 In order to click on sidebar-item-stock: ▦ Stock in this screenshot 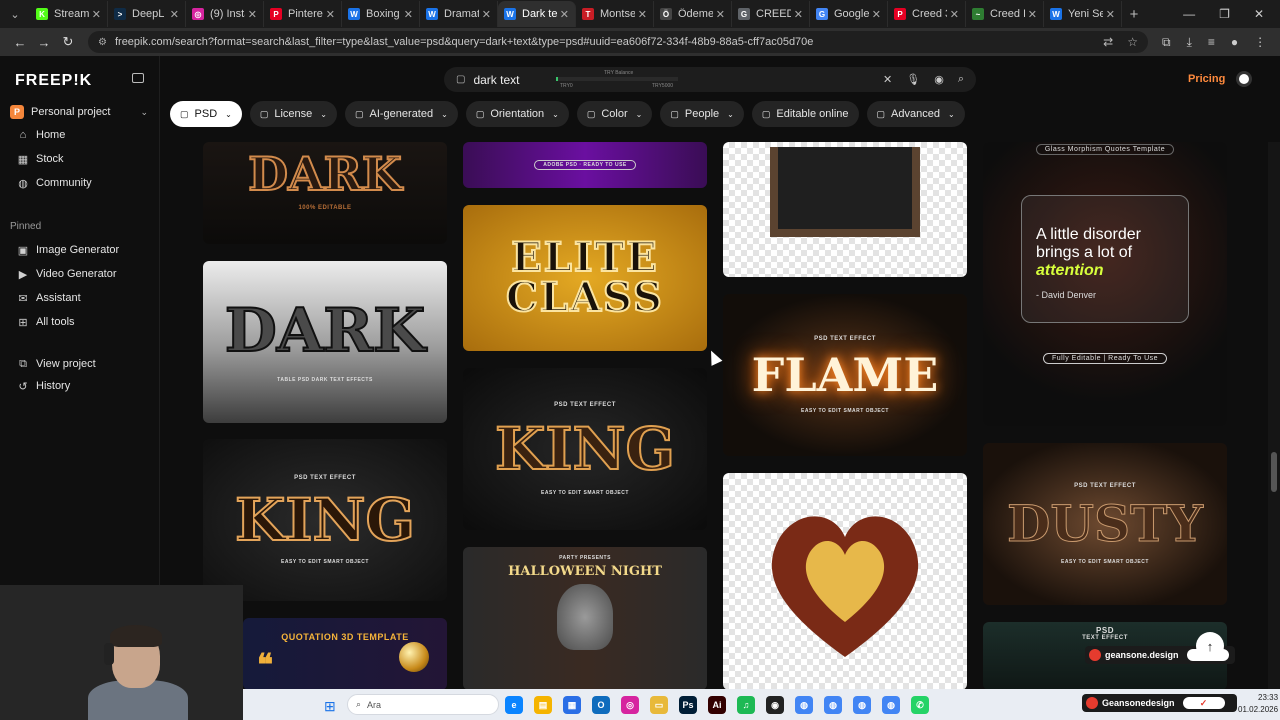, I will do `click(40, 159)`.